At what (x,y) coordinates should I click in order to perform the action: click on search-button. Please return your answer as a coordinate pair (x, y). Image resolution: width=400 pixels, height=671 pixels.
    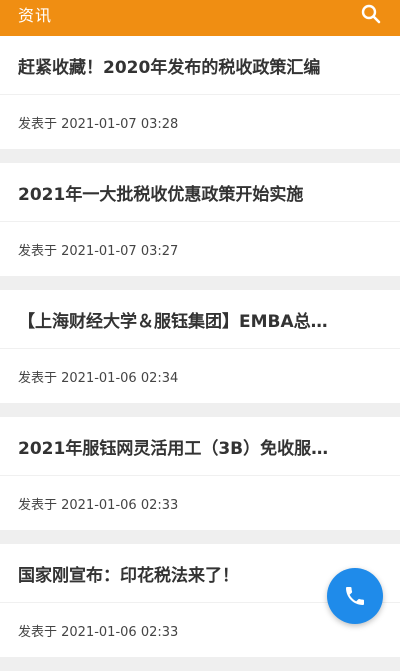
    Looking at the image, I should click on (371, 14).